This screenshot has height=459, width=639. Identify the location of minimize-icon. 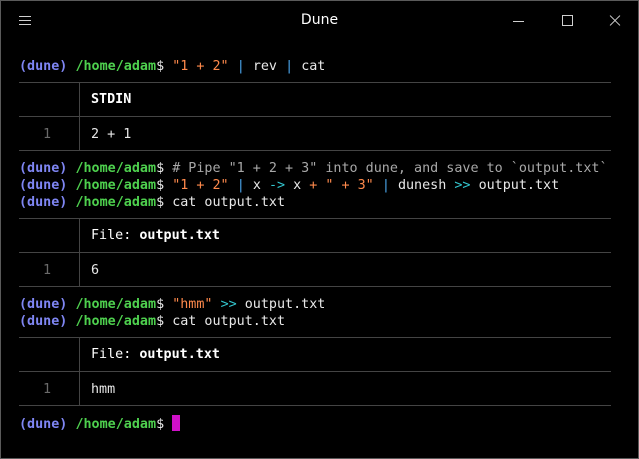
(519, 21).